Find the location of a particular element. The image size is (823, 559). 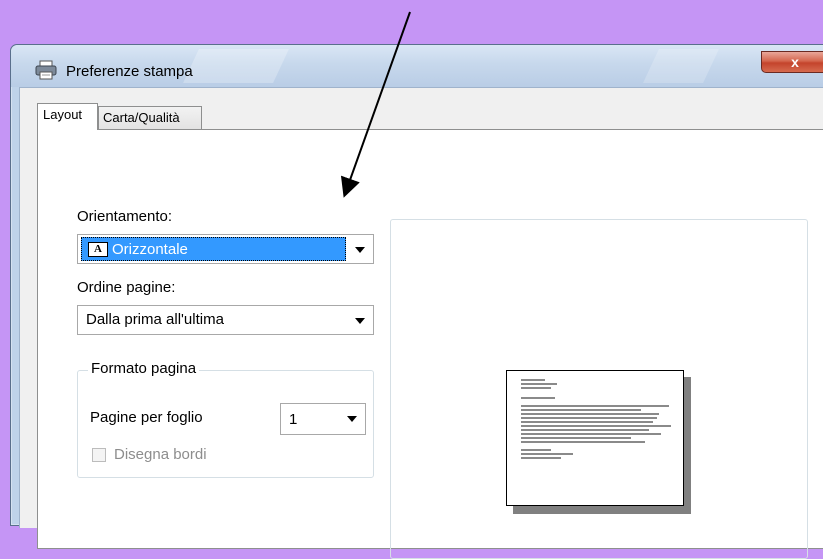

orientation-selected-value: A Orizzontale is located at coordinates (213, 249).